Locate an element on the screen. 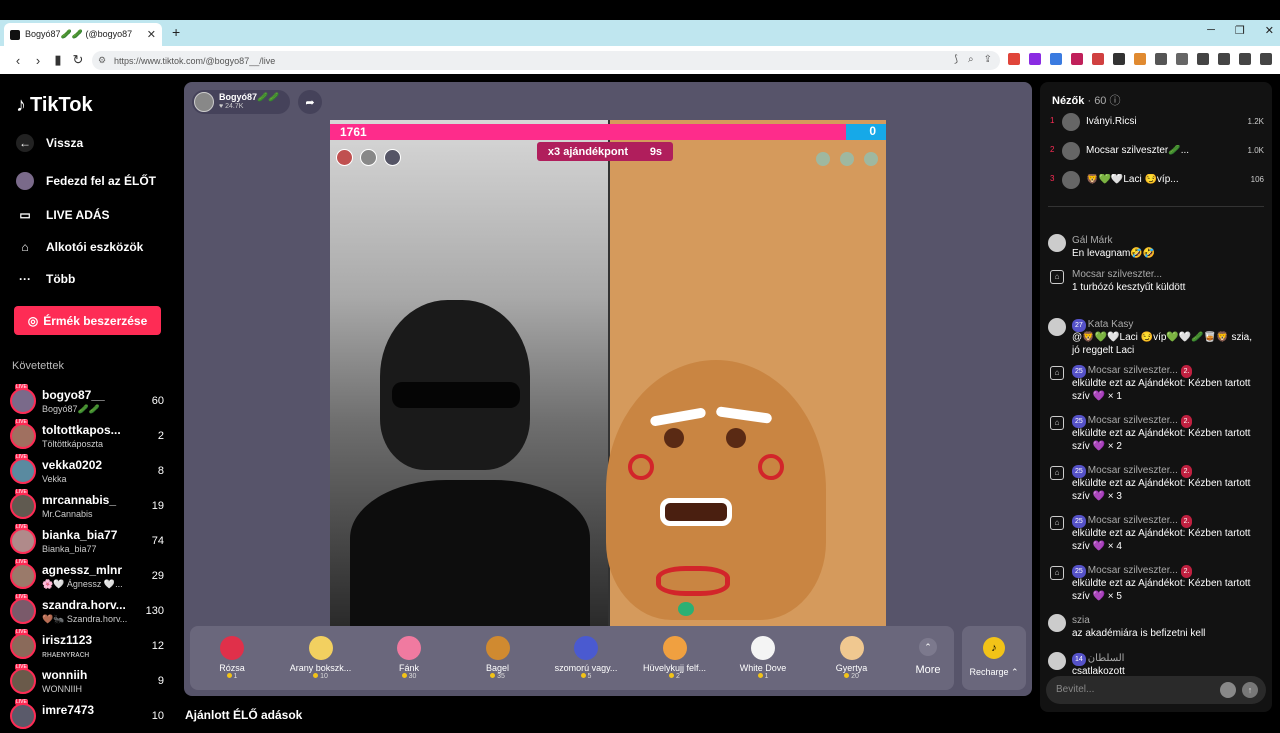  gift-icon is located at coordinates (320, 648).